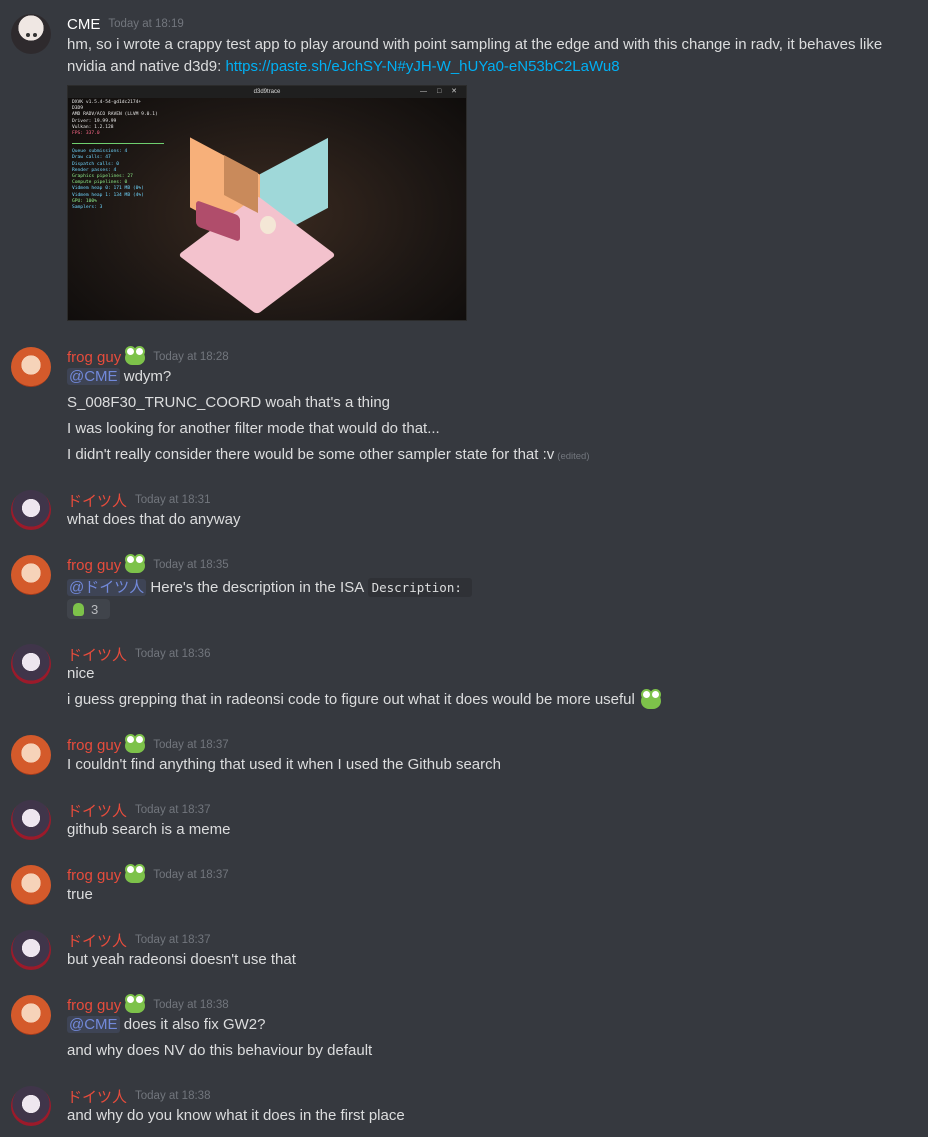  Describe the element at coordinates (87, 208) in the screenshot. I see `hud-stat: Samplers: 3` at that location.